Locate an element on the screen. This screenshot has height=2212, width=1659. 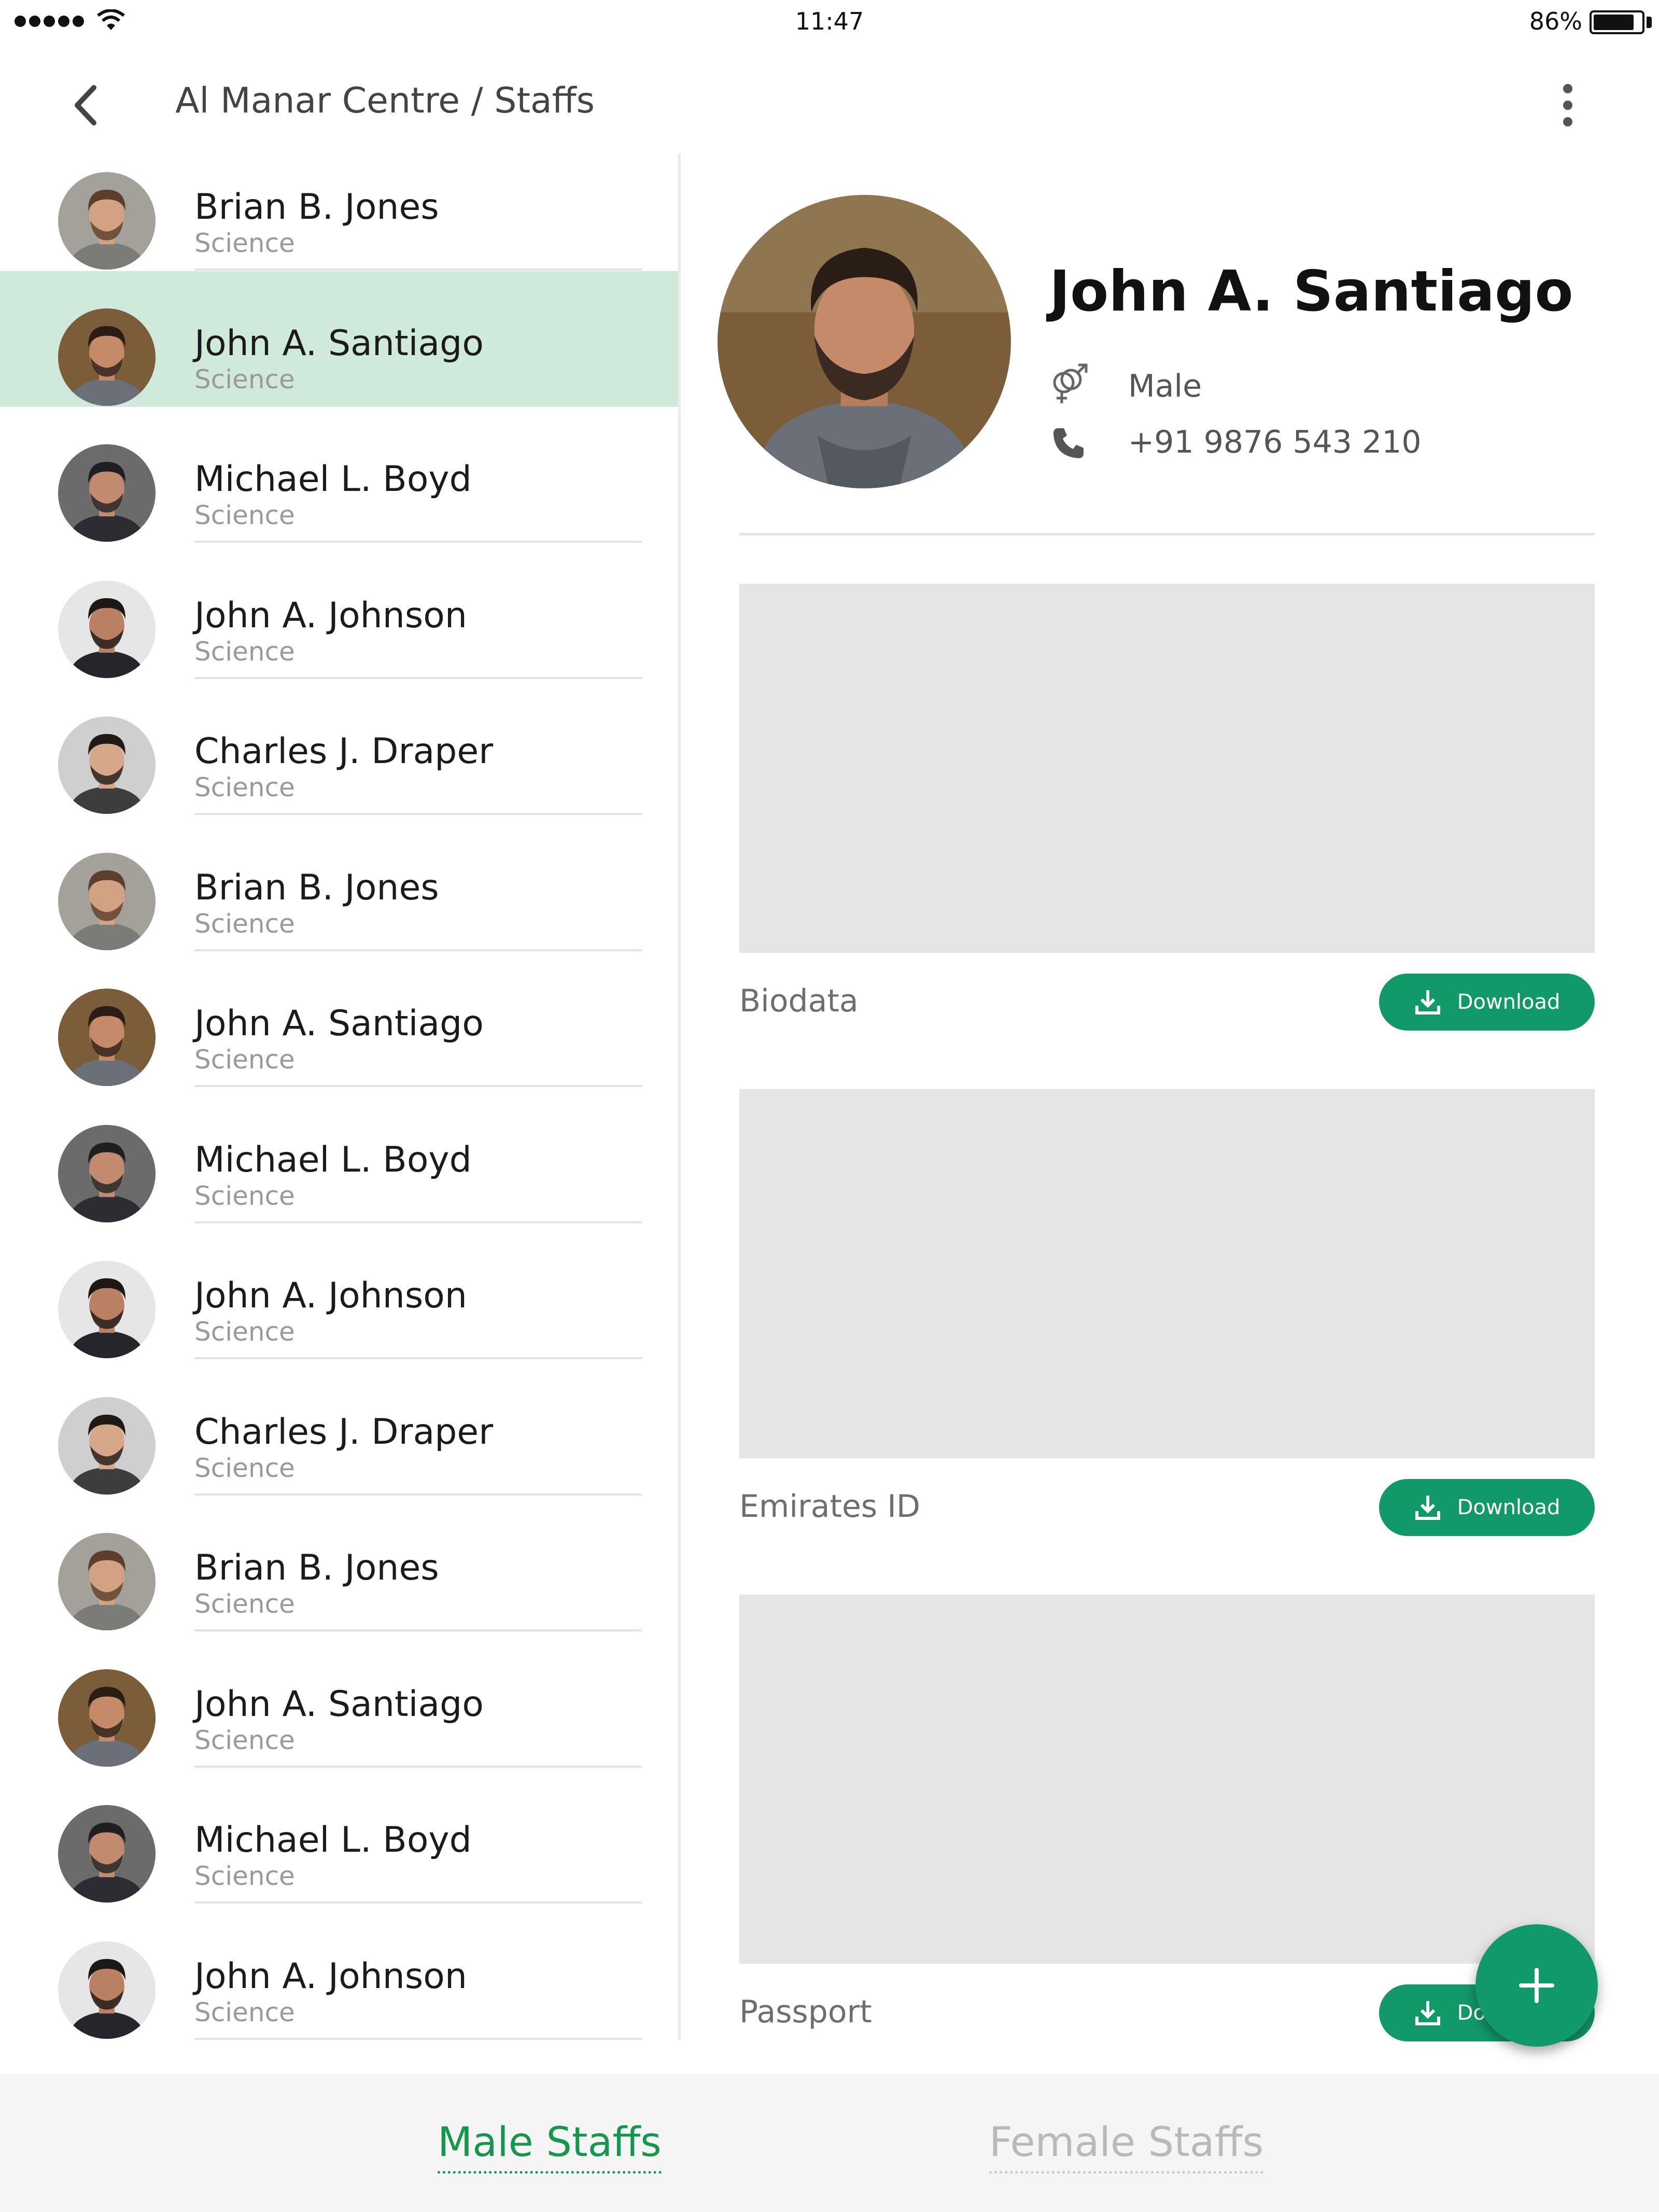
bottom-tab-bar: Male Staffs Female Staffs is located at coordinates (829, 2143).